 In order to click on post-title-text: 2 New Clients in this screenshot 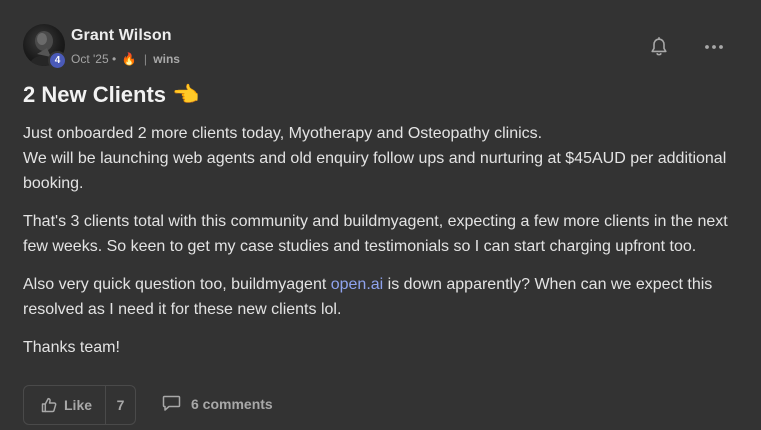, I will do `click(95, 94)`.